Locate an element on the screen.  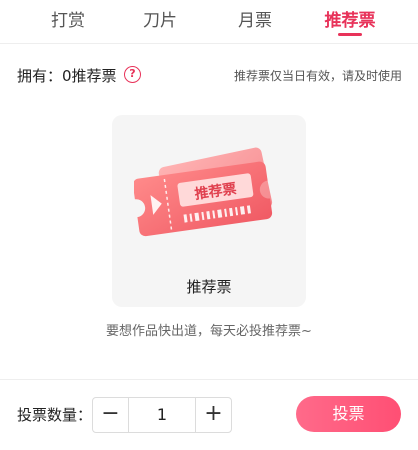
quantity-value: 1 is located at coordinates (162, 415).